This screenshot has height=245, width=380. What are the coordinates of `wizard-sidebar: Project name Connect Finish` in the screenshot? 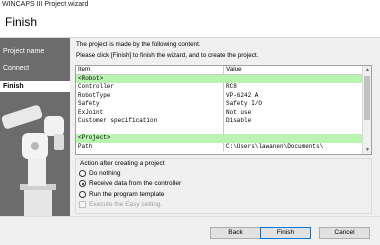 It's located at (35, 127).